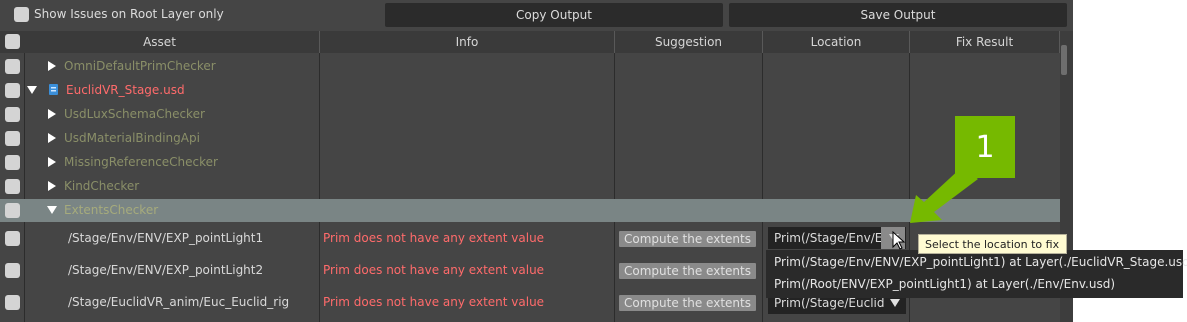 The image size is (1187, 322). What do you see at coordinates (134, 114) in the screenshot?
I see `tree-item-checker: UsdLuxSchemaChecker` at bounding box center [134, 114].